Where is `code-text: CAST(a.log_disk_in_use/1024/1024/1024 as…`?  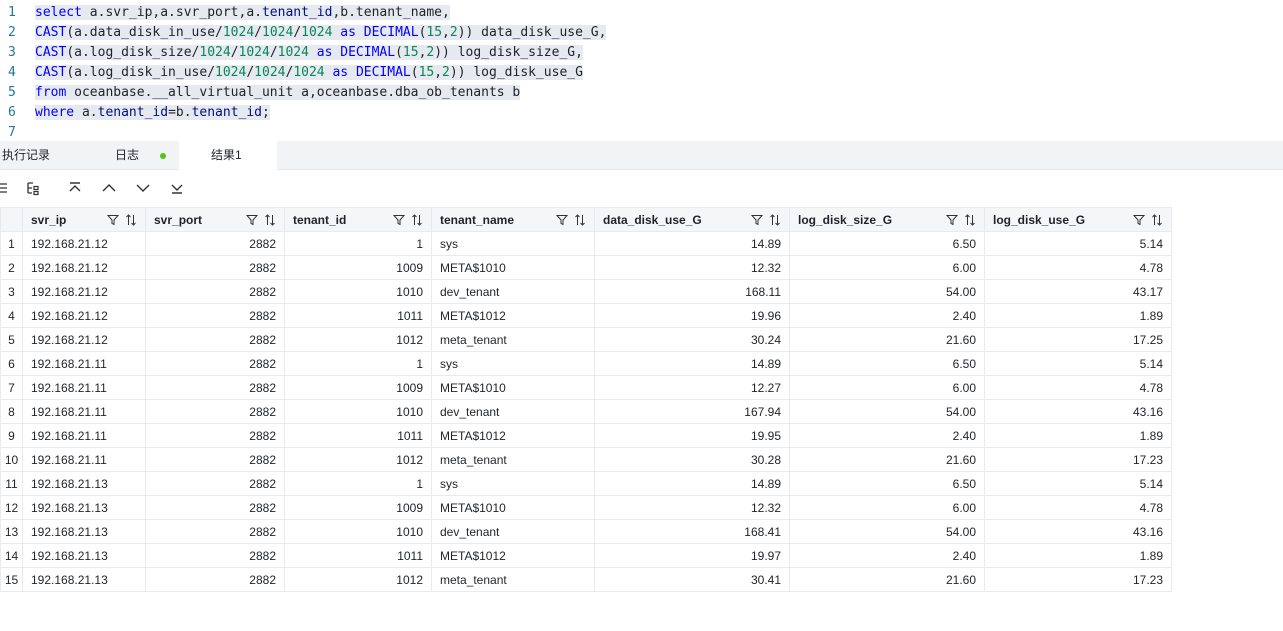
code-text: CAST(a.log_disk_in_use/1024/1024/1024 as… is located at coordinates (309, 73).